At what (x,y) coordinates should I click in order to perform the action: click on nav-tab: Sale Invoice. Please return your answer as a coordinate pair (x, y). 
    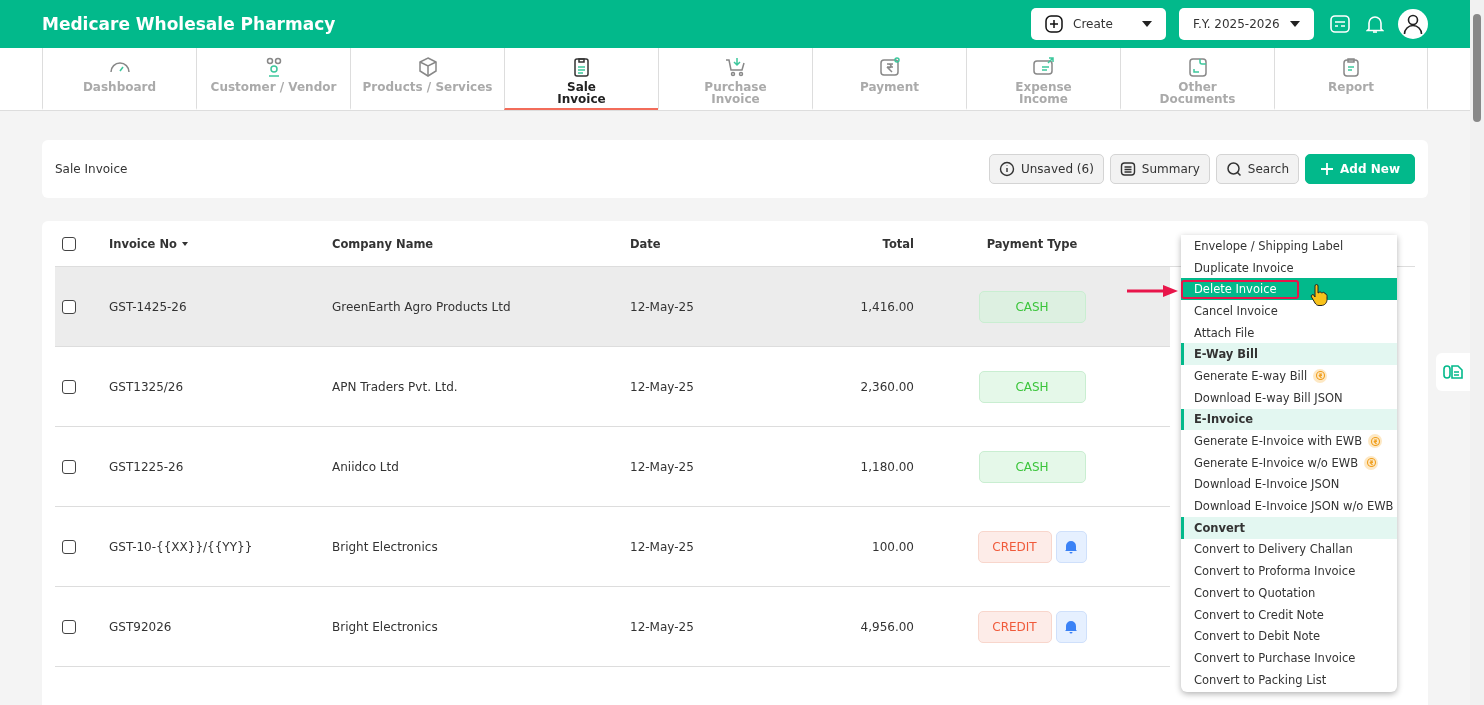
    Looking at the image, I should click on (581, 79).